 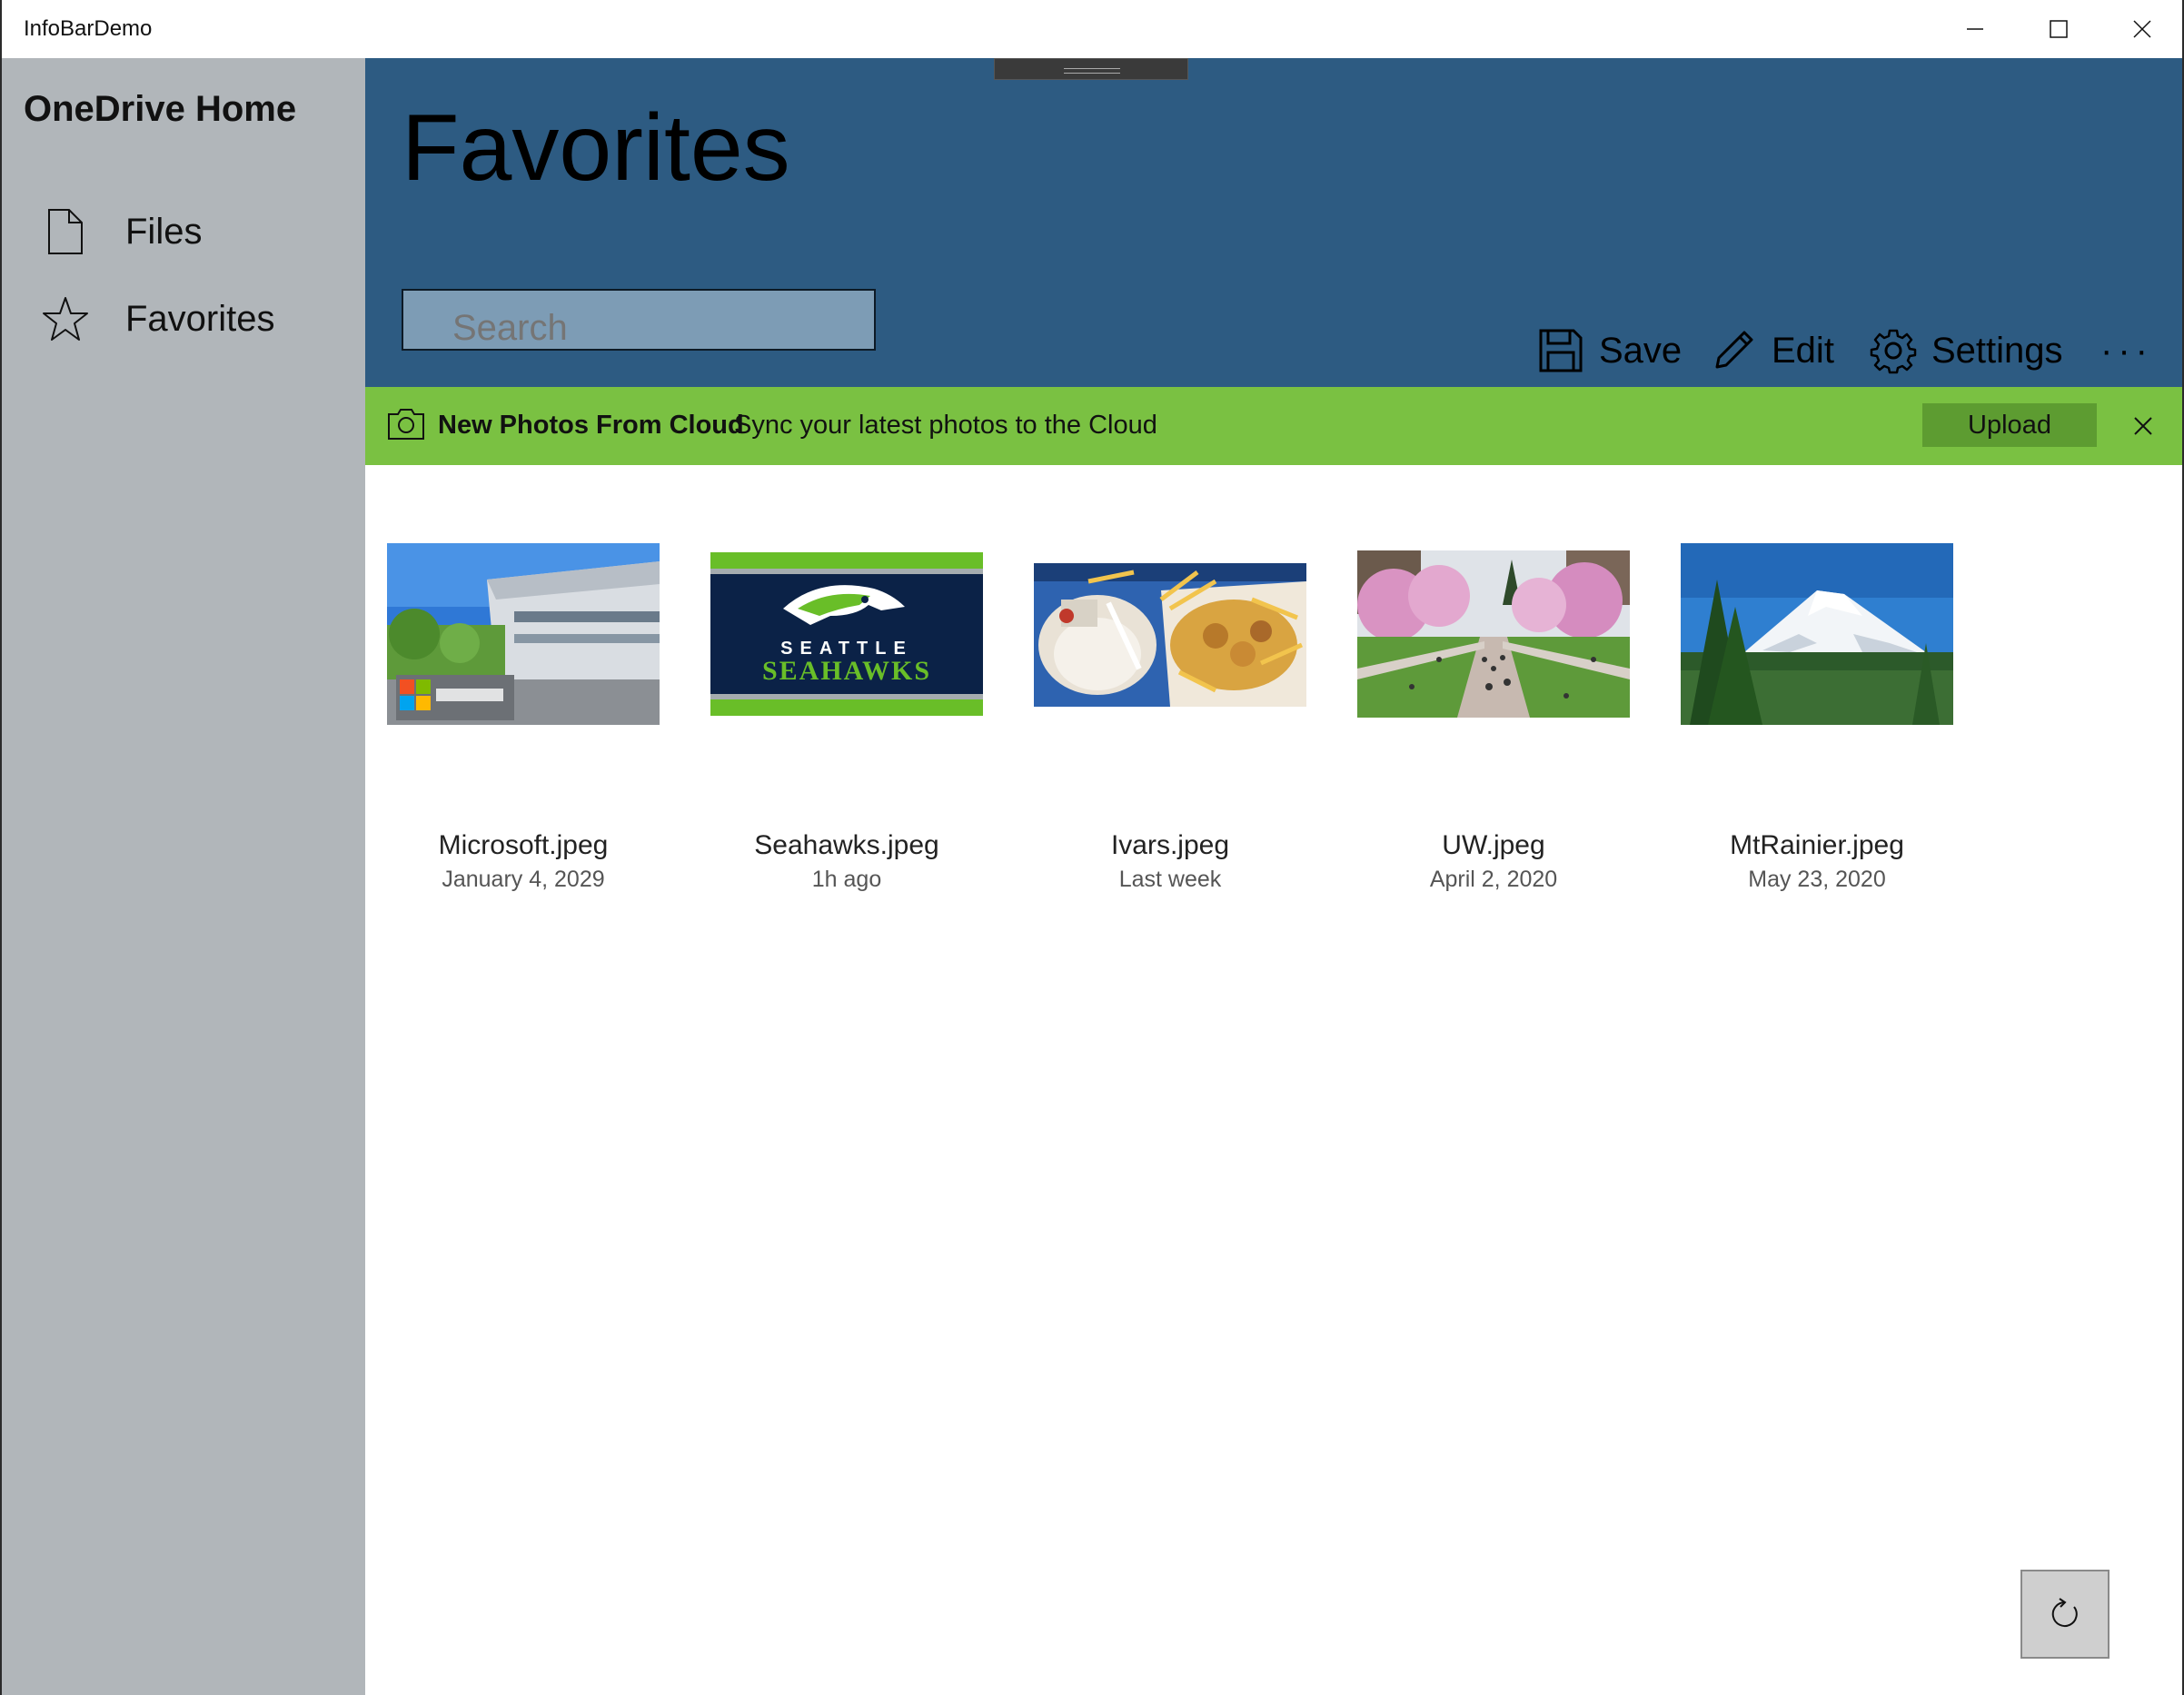 I want to click on settings-button: Settings, so click(x=1966, y=351).